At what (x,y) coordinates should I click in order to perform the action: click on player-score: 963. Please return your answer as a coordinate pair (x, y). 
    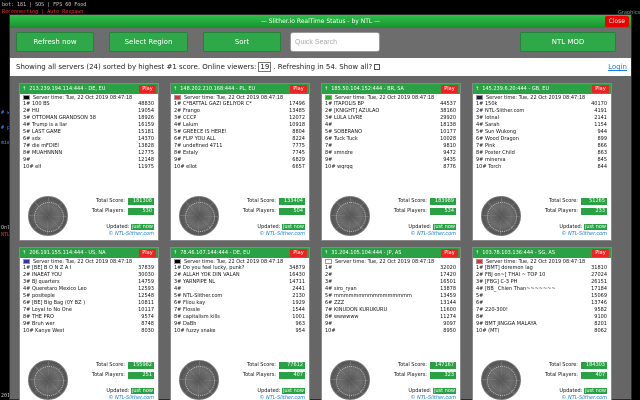
    Looking at the image, I should click on (300, 324).